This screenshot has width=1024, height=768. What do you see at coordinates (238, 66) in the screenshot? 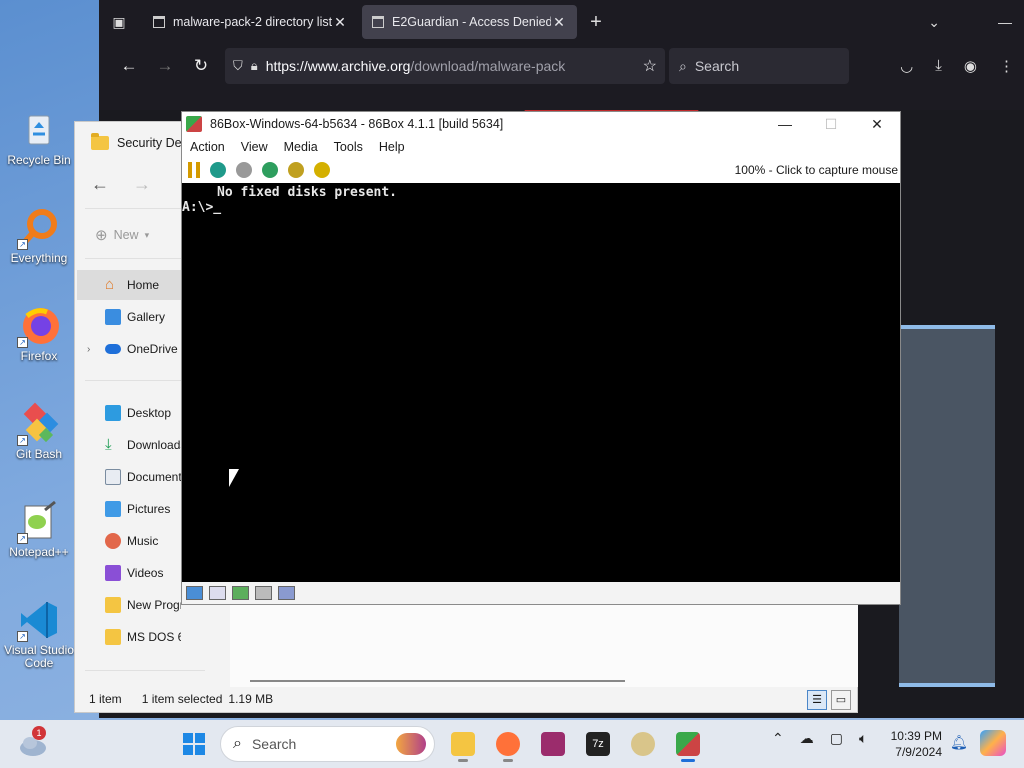
I see `shield-icon: ⛉` at bounding box center [238, 66].